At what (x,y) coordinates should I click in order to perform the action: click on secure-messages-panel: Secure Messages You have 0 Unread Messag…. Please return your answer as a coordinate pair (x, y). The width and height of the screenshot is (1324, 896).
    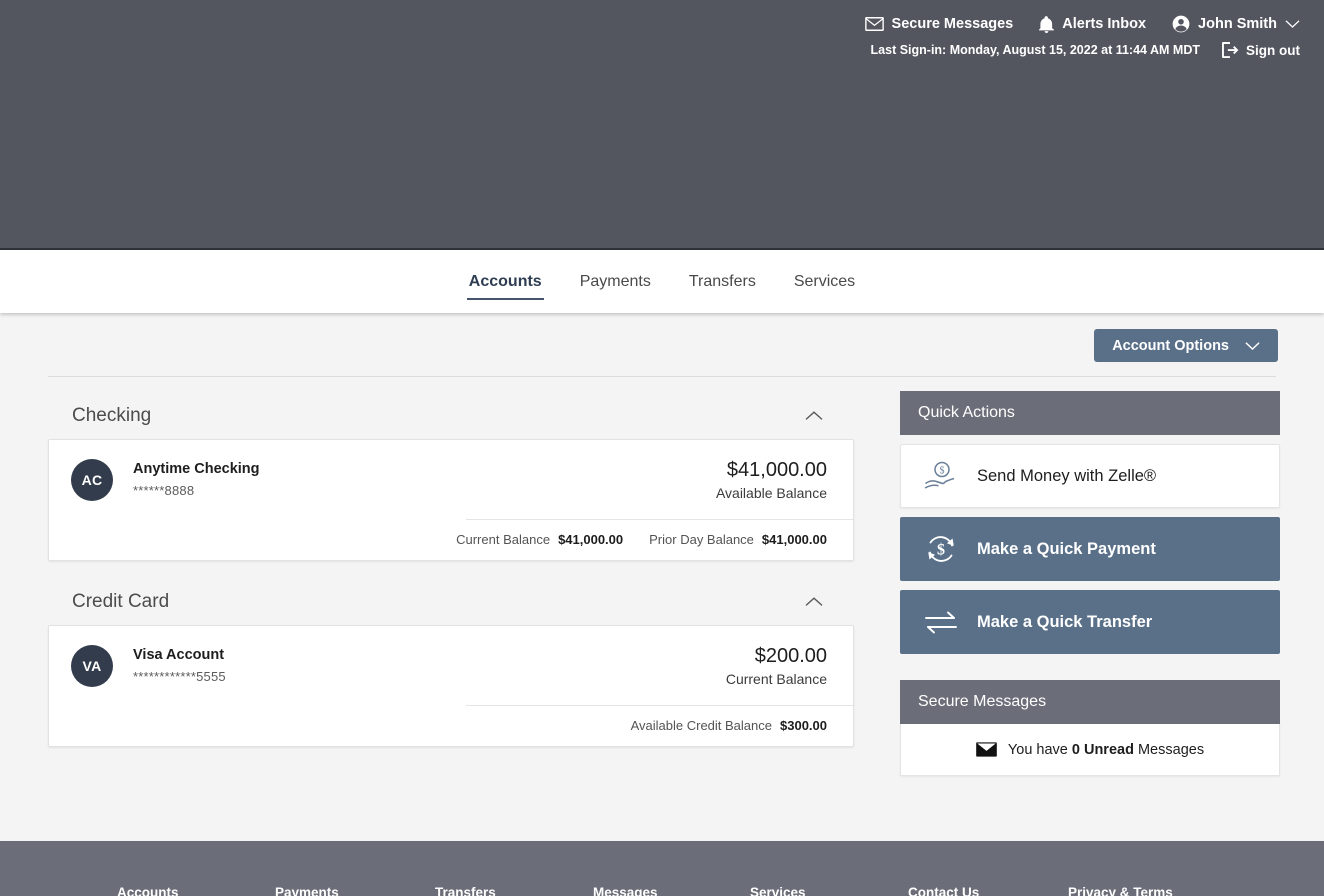
    Looking at the image, I should click on (1090, 728).